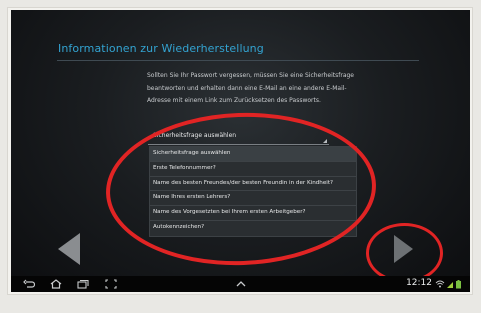 Image resolution: width=481 pixels, height=313 pixels. I want to click on title-divider, so click(238, 60).